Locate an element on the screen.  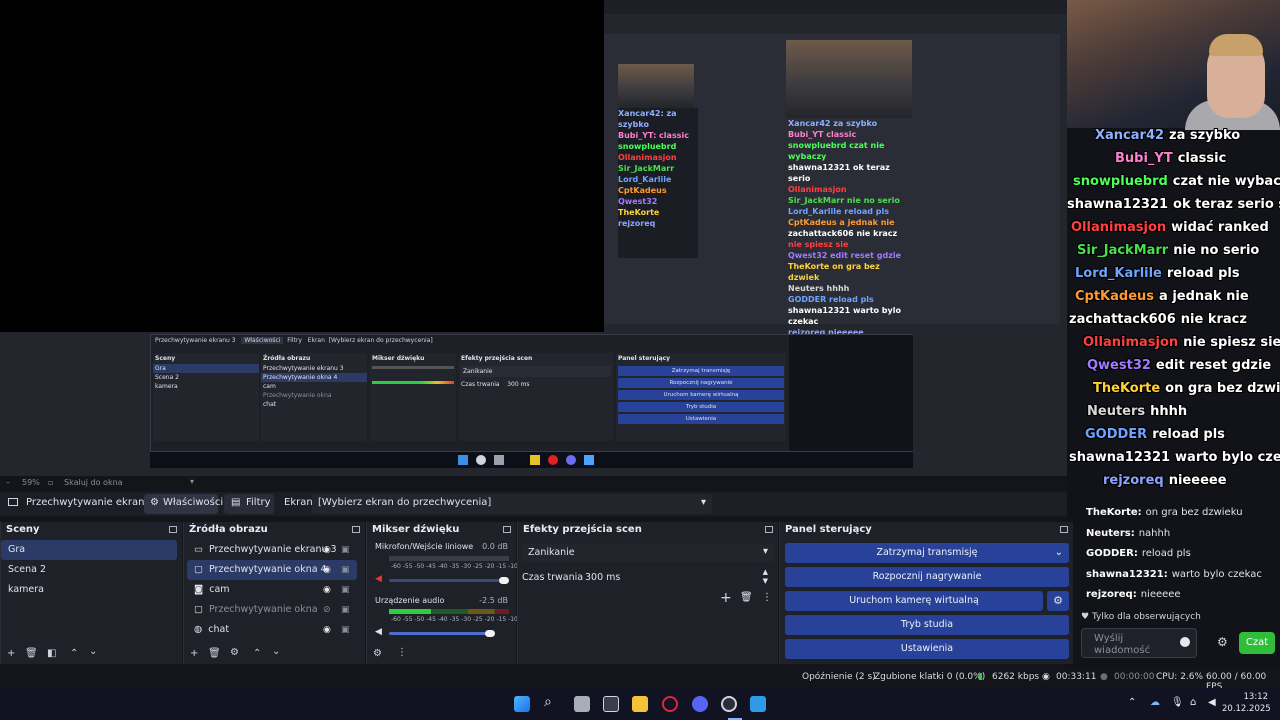
start-virtual-camera-button: Uruchom kamerę wirtualną is located at coordinates (914, 601).